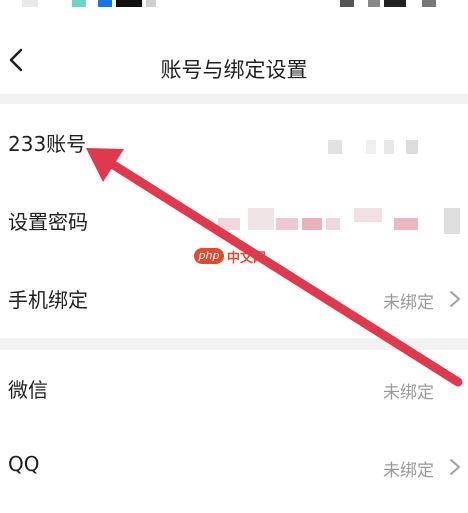 This screenshot has width=468, height=513. I want to click on row-label: 手机绑定, so click(48, 300).